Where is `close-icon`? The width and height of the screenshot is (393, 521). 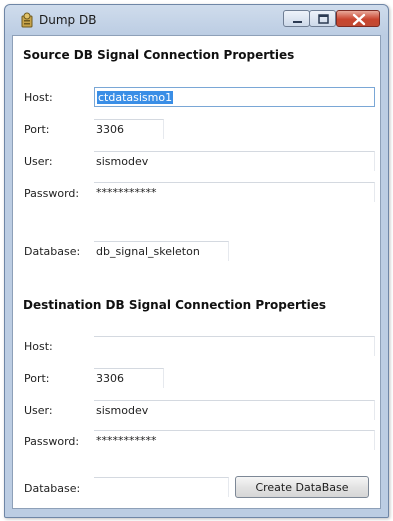 close-icon is located at coordinates (359, 19).